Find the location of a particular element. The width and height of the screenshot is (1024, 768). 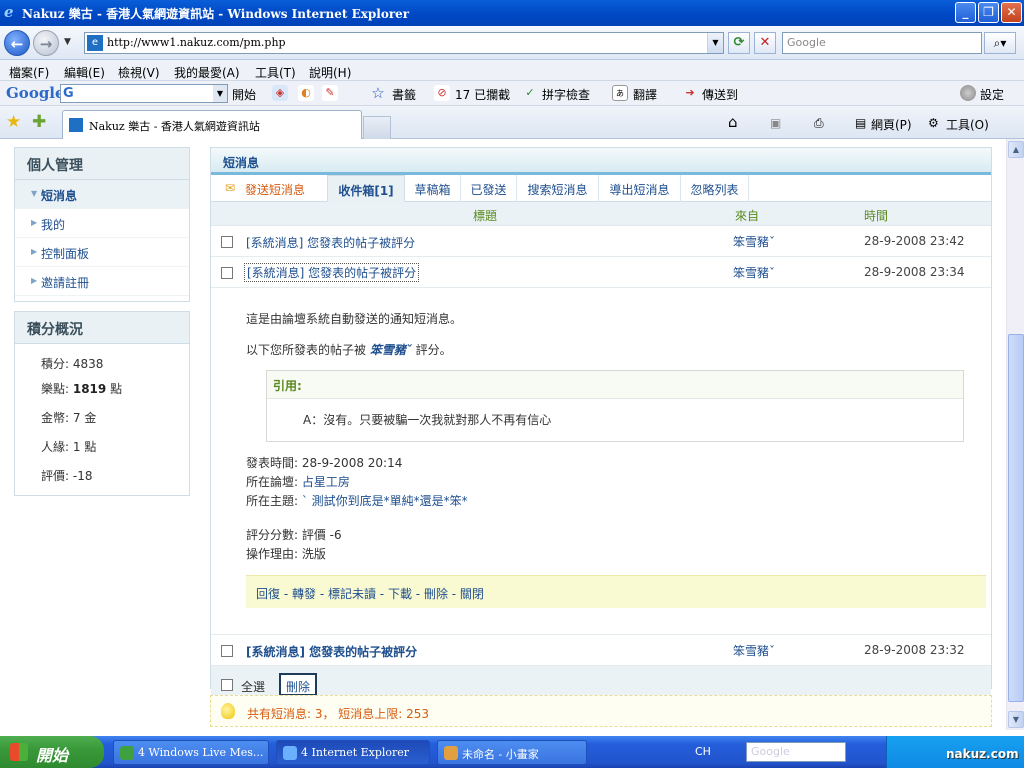

page-menu: 網頁(P) is located at coordinates (891, 124).